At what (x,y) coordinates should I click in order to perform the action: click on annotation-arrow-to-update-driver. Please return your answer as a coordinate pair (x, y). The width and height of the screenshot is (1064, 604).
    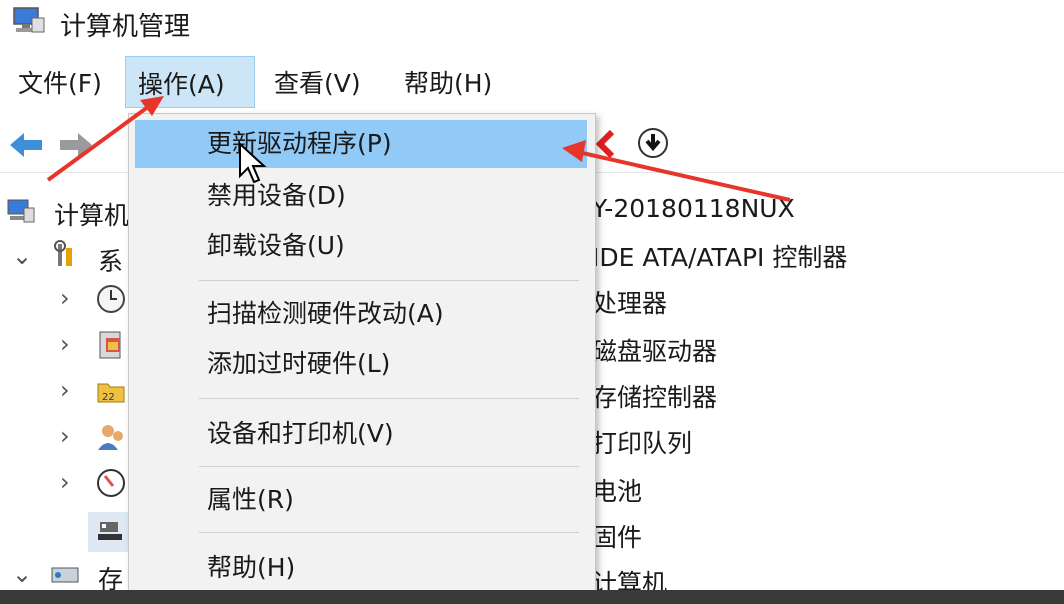
    Looking at the image, I should click on (676, 171).